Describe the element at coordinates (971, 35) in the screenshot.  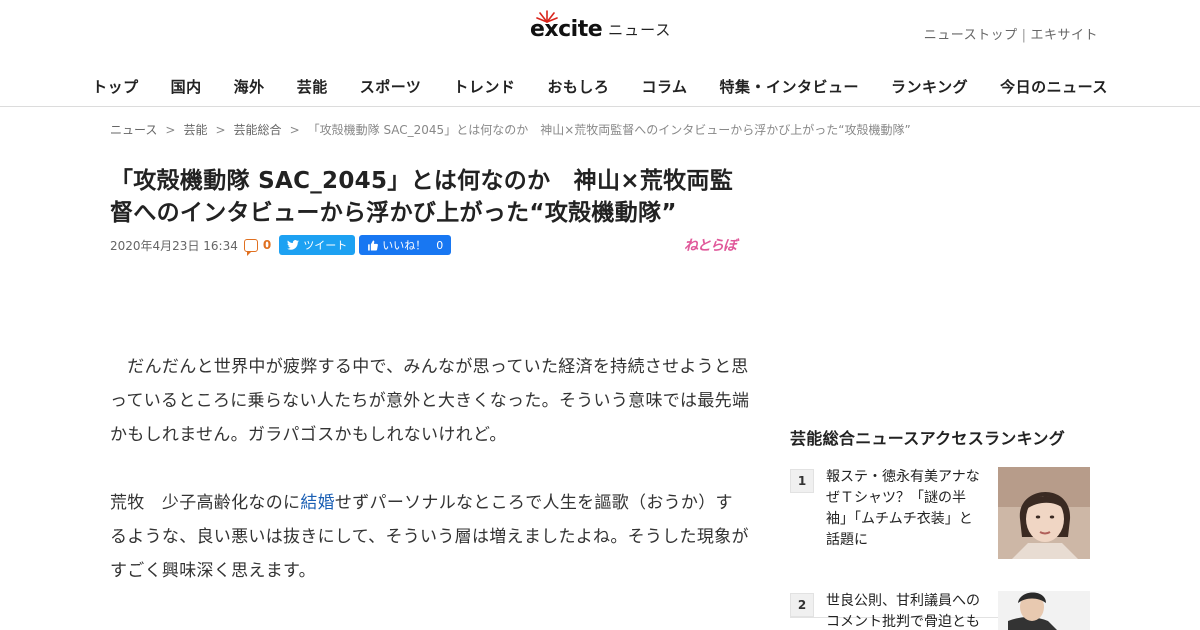
I see `link-news-top: ニューストップ` at that location.